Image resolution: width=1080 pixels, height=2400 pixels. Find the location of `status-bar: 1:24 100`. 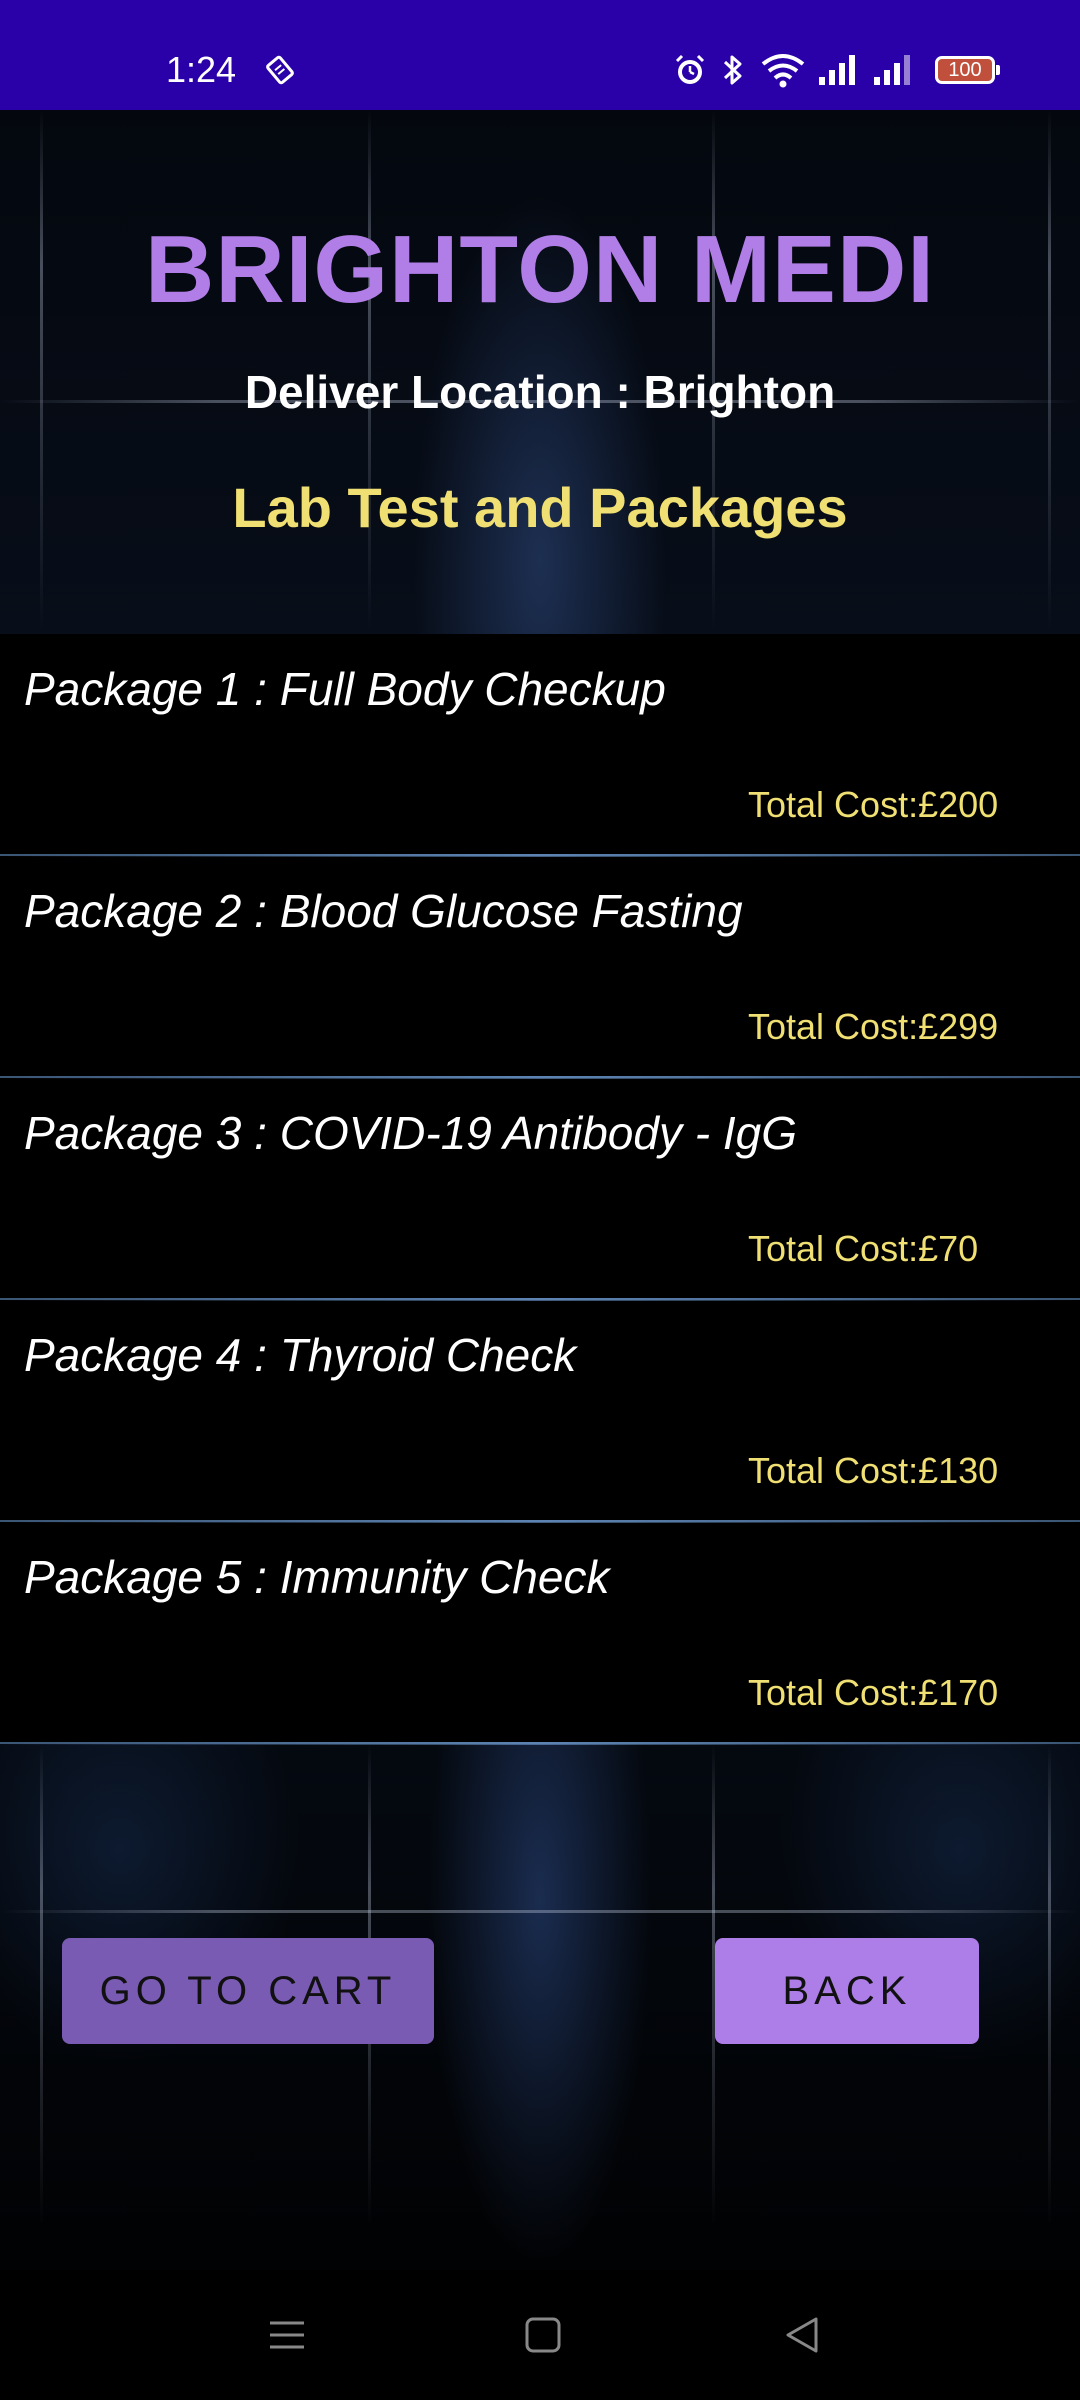

status-bar: 1:24 100 is located at coordinates (540, 55).